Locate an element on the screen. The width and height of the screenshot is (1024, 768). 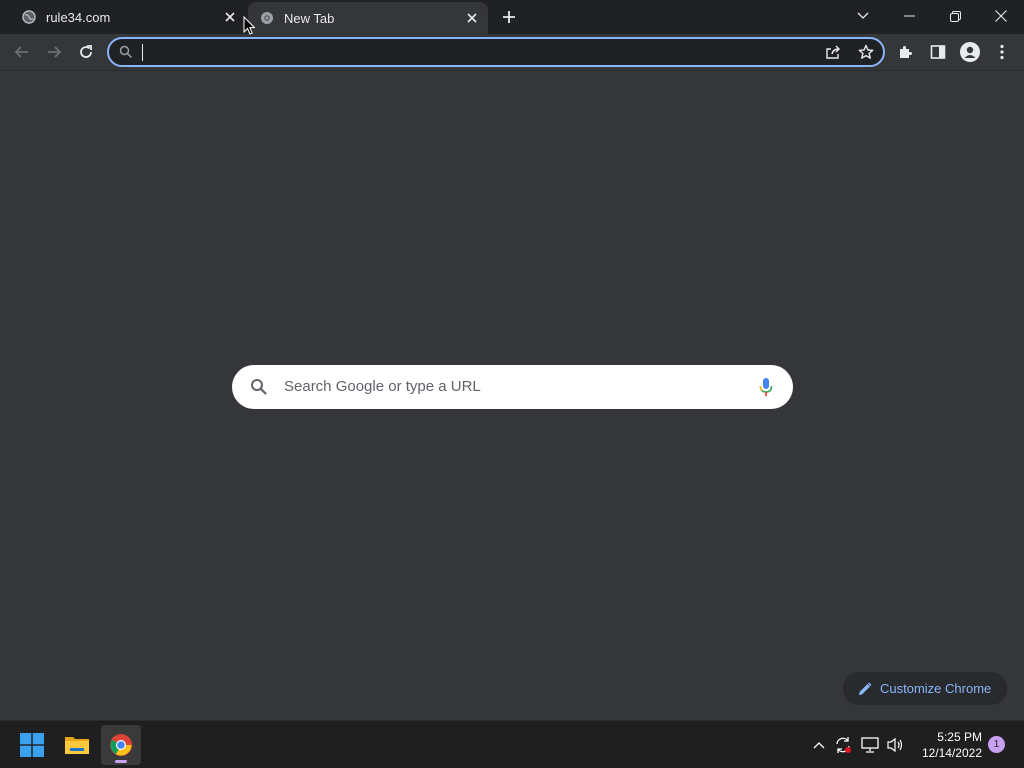
browser-toolbar is located at coordinates (512, 52).